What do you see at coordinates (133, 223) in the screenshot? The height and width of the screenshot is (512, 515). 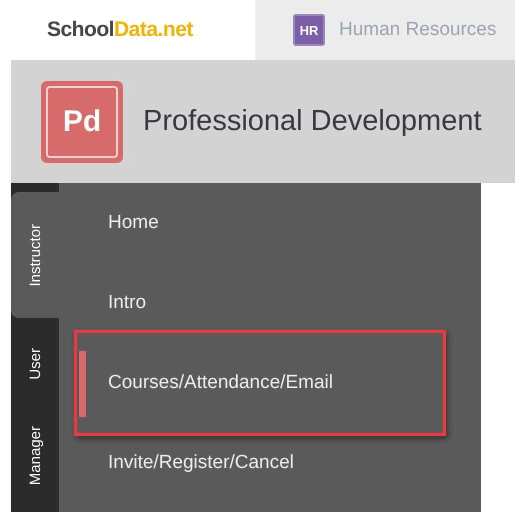 I see `menu-item: Home` at bounding box center [133, 223].